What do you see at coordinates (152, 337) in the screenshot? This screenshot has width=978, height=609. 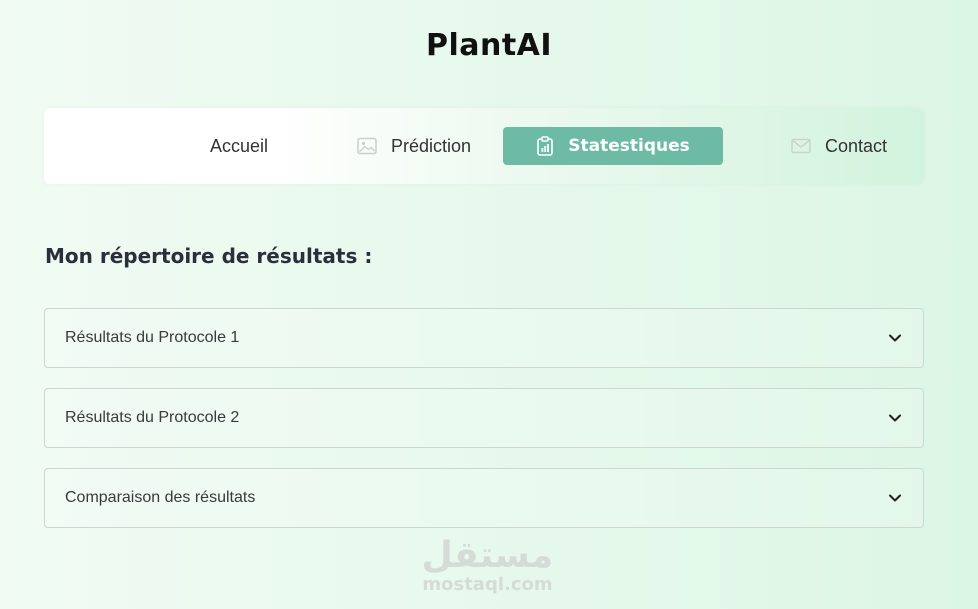 I see `accordion-label: Résultats du Protocole 1` at bounding box center [152, 337].